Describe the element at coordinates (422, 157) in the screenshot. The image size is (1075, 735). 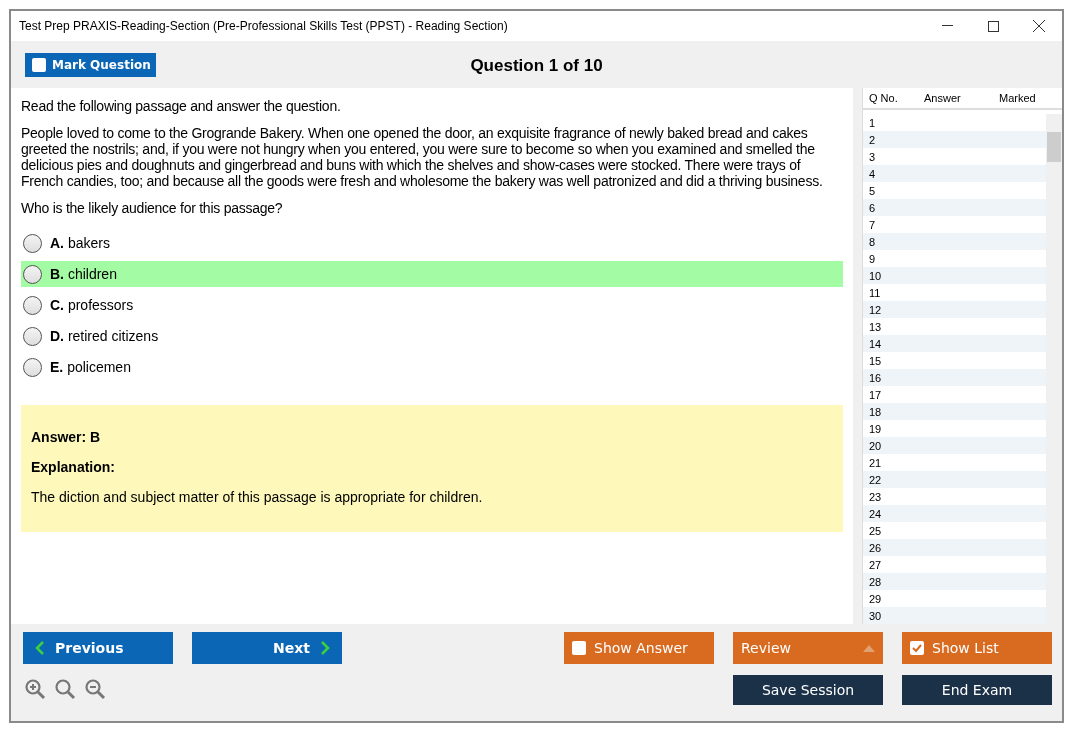
I see `passage-text: People loved to come to the Grogrande Bakery. When one opened the door, an exquisite fragrance of newly baked bread and cakes greeted the nostrils; and, if you were not hungry when you entered, you were sure to become so when you examined and smelled the delicious pies and doughnuts and gingerbread and buns with which the shelves and show-cases were stocked. There were trays of French candies, too; and because all the goods were fresh and wholesome the bakery was well patronized and did a thriving business.` at that location.